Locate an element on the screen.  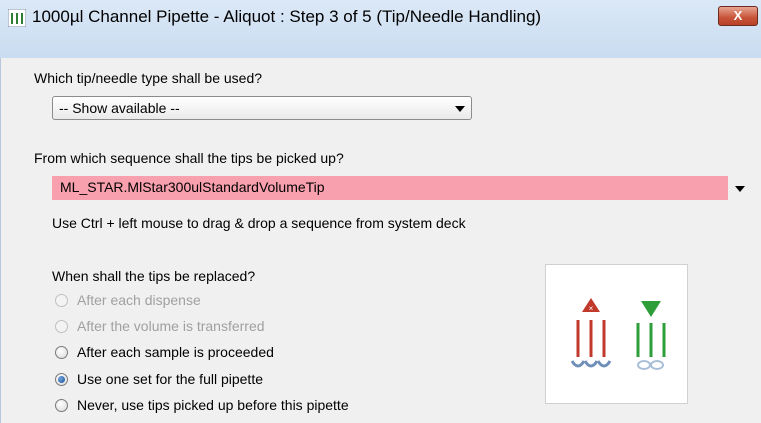
radio-selected-dot is located at coordinates (61, 379).